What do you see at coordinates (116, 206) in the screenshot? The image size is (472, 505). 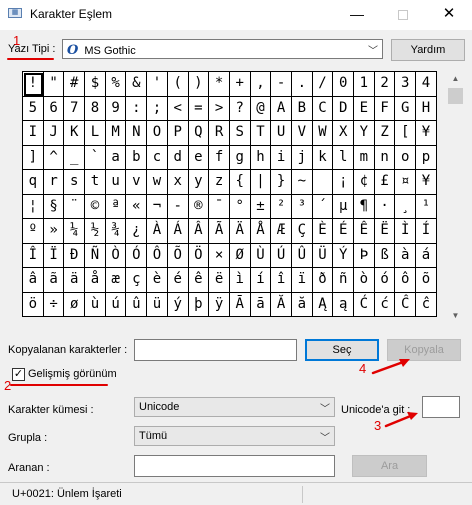 I see `char-cell: ª` at bounding box center [116, 206].